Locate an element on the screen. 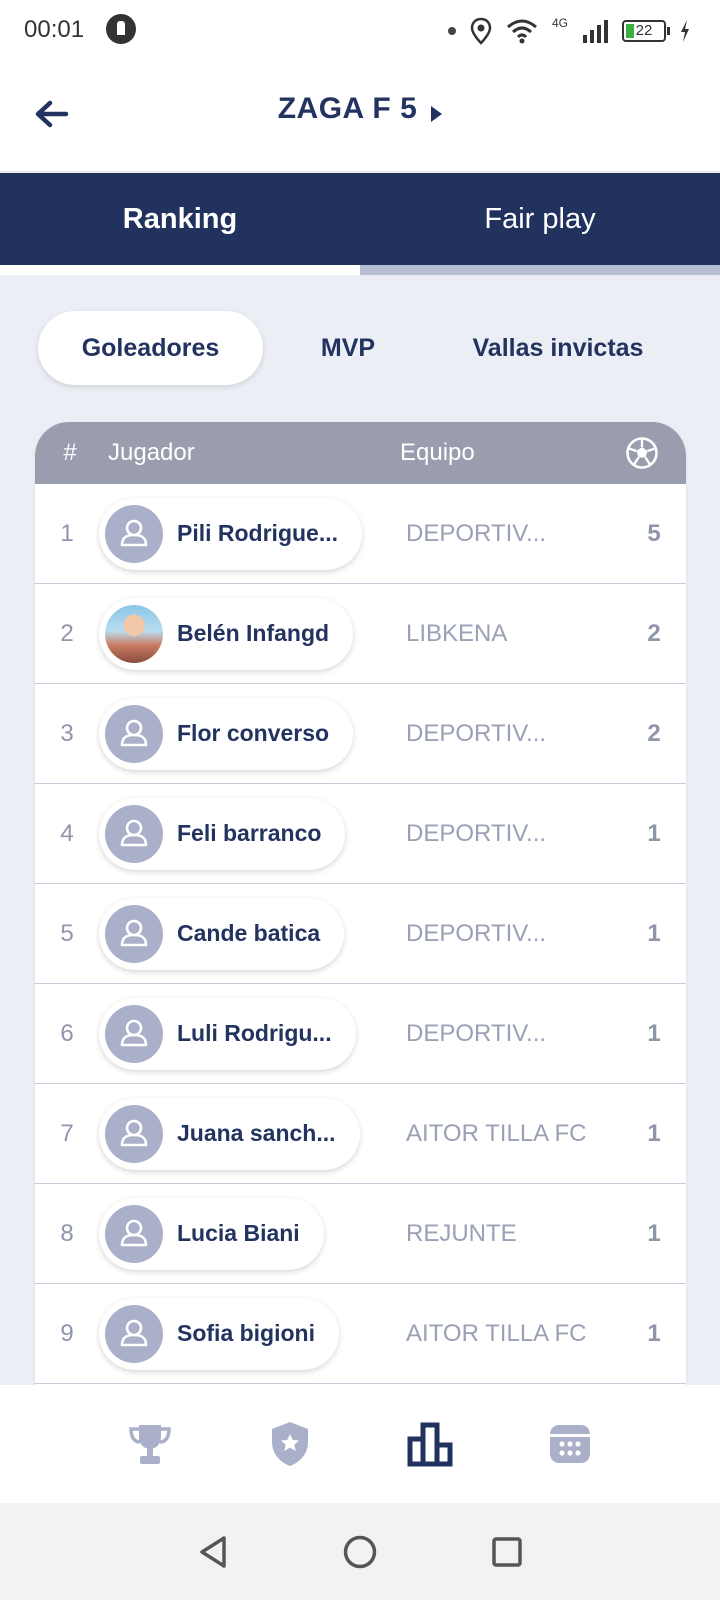 This screenshot has width=720, height=1600. team-cell: REJUNTE is located at coordinates (461, 1233).